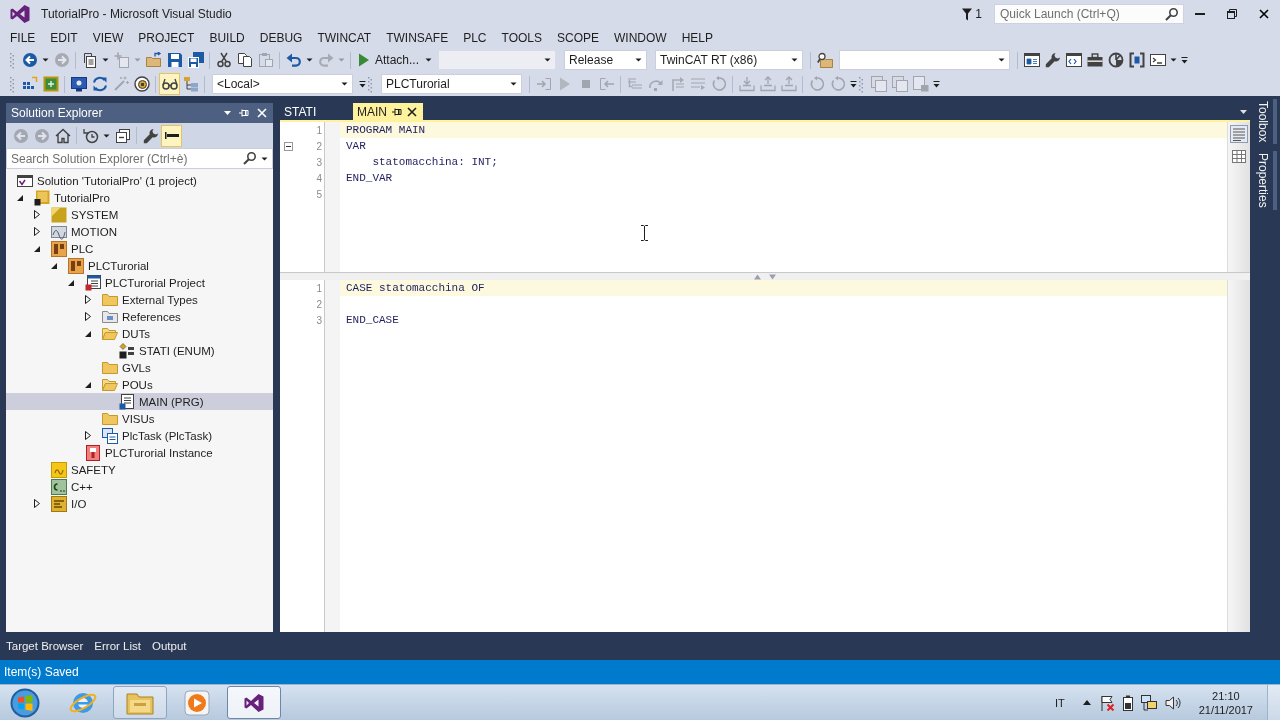 Image resolution: width=1280 pixels, height=720 pixels. Describe the element at coordinates (967, 14) in the screenshot. I see `funnel-icon` at that location.